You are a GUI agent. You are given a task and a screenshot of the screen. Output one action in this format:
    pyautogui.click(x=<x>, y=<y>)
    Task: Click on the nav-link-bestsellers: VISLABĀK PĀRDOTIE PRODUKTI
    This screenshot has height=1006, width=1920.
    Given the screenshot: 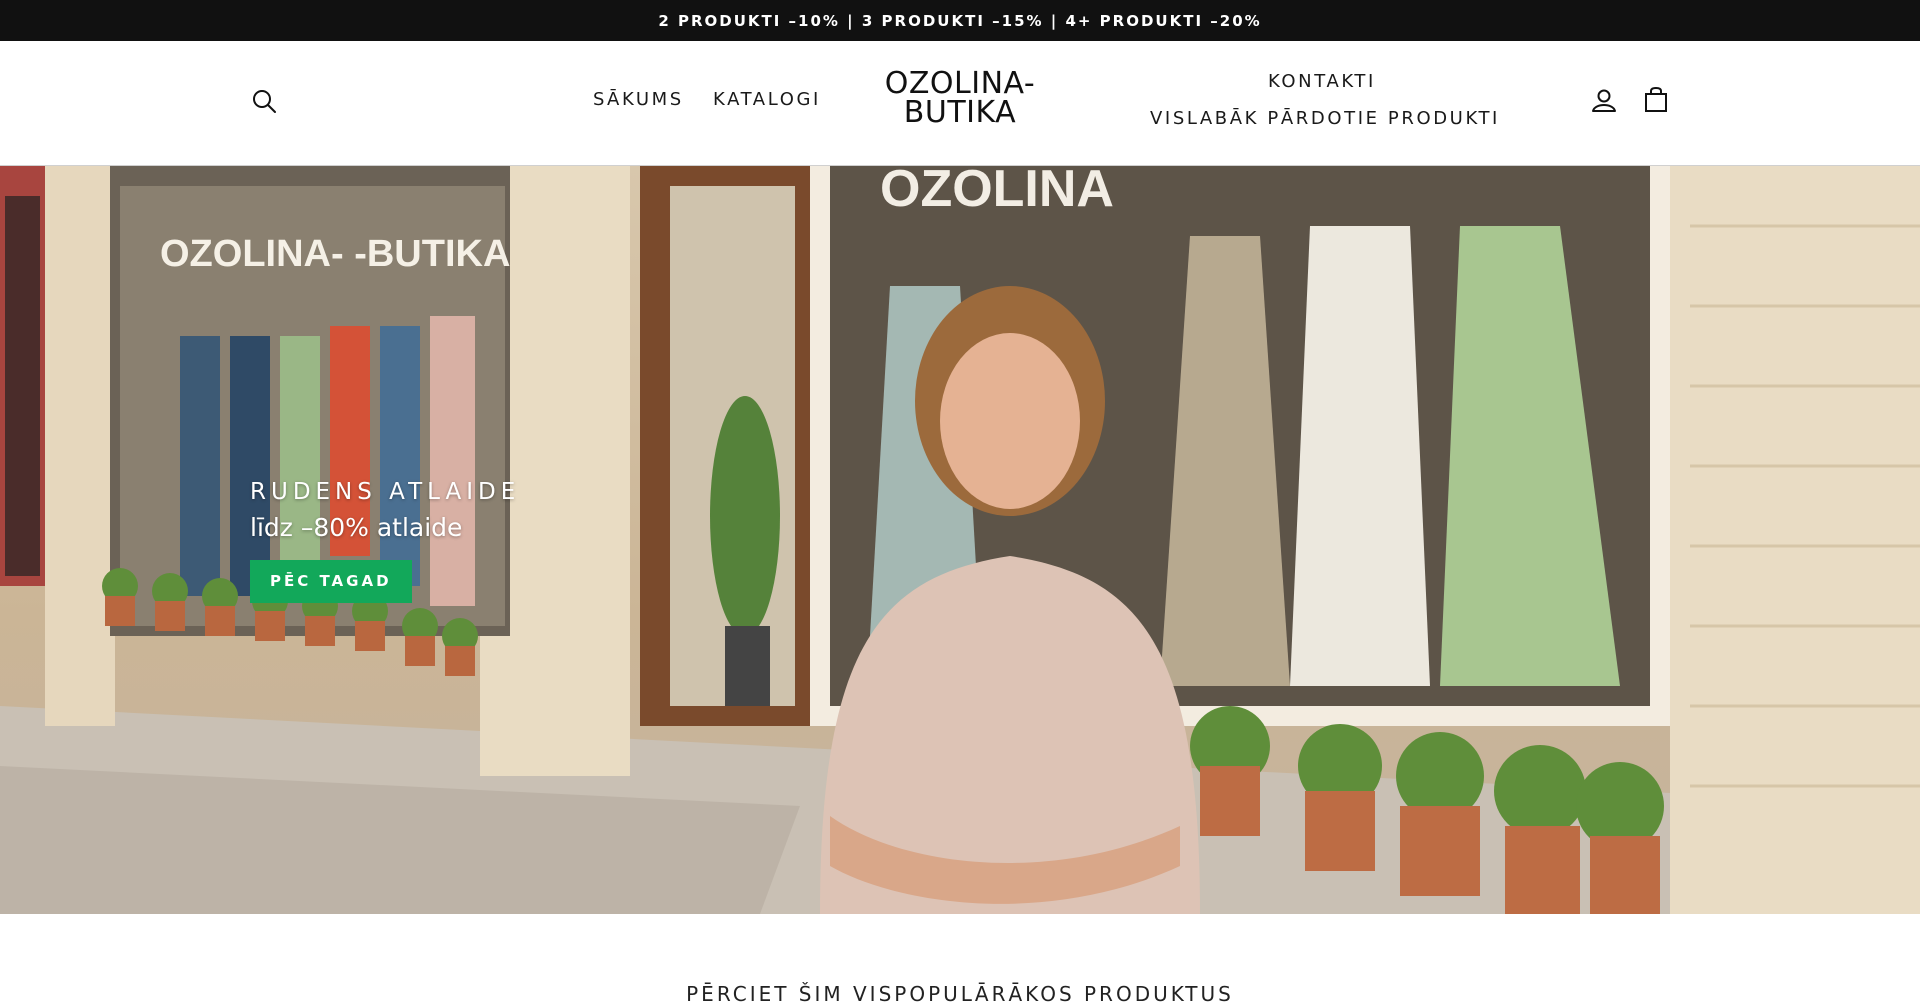 What is the action you would take?
    pyautogui.click(x=1325, y=118)
    